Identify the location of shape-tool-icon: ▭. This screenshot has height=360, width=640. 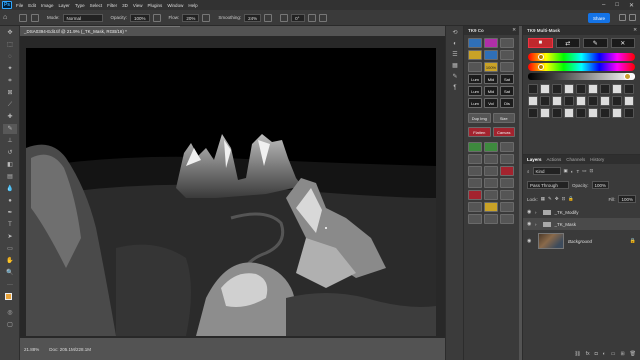
(10, 249).